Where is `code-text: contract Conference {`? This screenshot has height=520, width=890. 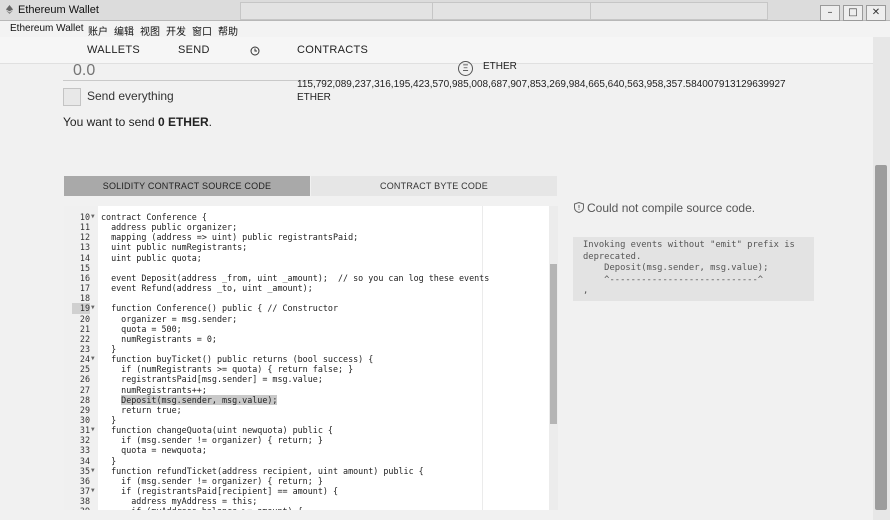 code-text: contract Conference { is located at coordinates (154, 217).